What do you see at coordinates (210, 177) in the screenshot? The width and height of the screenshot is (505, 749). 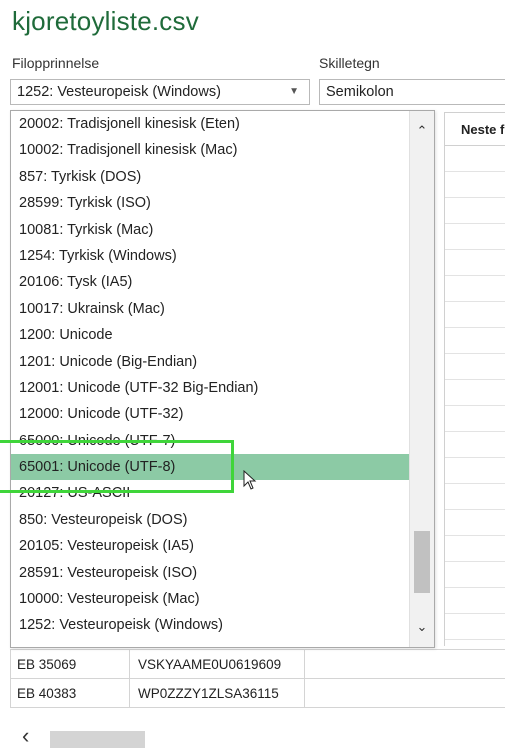 I see `dropdown-option: 857: Tyrkisk (DOS)` at bounding box center [210, 177].